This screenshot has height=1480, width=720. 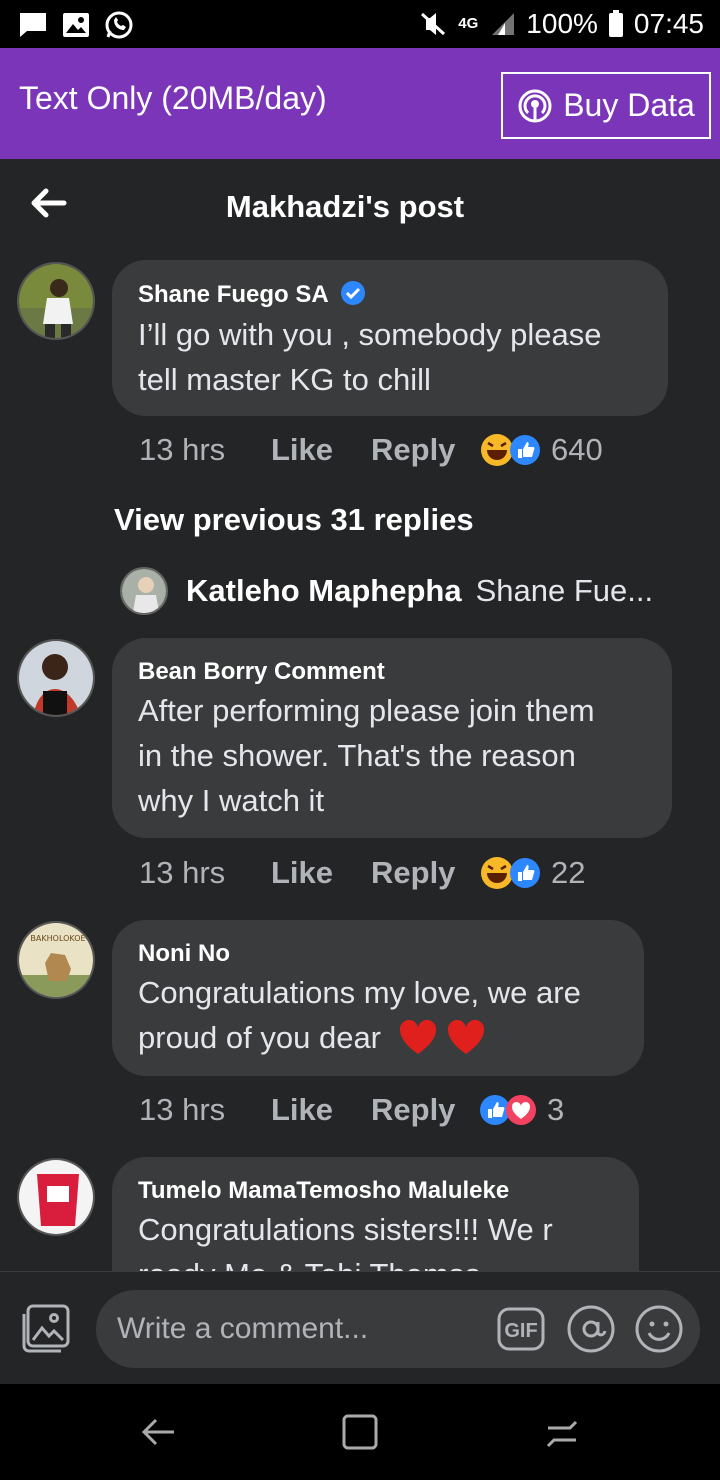 I want to click on verified-badge-icon, so click(x=353, y=293).